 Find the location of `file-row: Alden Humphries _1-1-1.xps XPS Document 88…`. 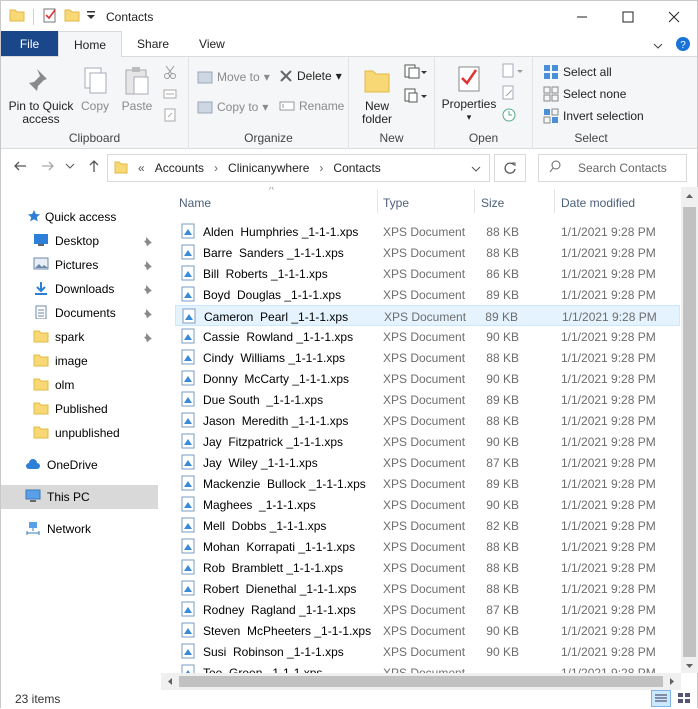

file-row: Alden Humphries _1-1-1.xps XPS Document 88… is located at coordinates (427, 231).